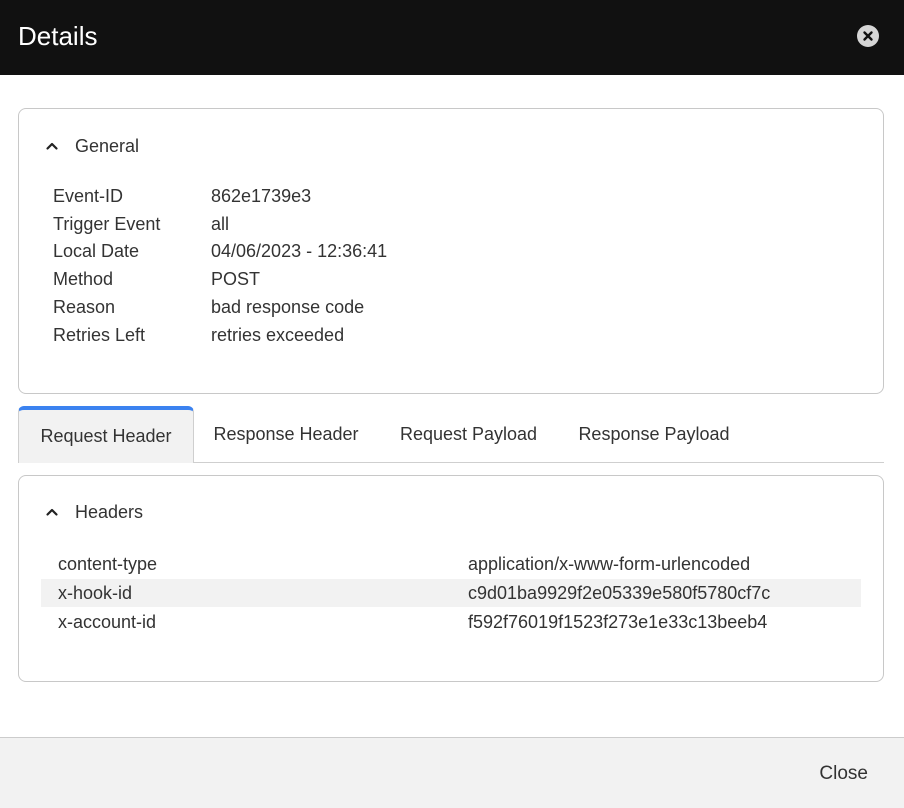  I want to click on general-toggle: General, so click(92, 146).